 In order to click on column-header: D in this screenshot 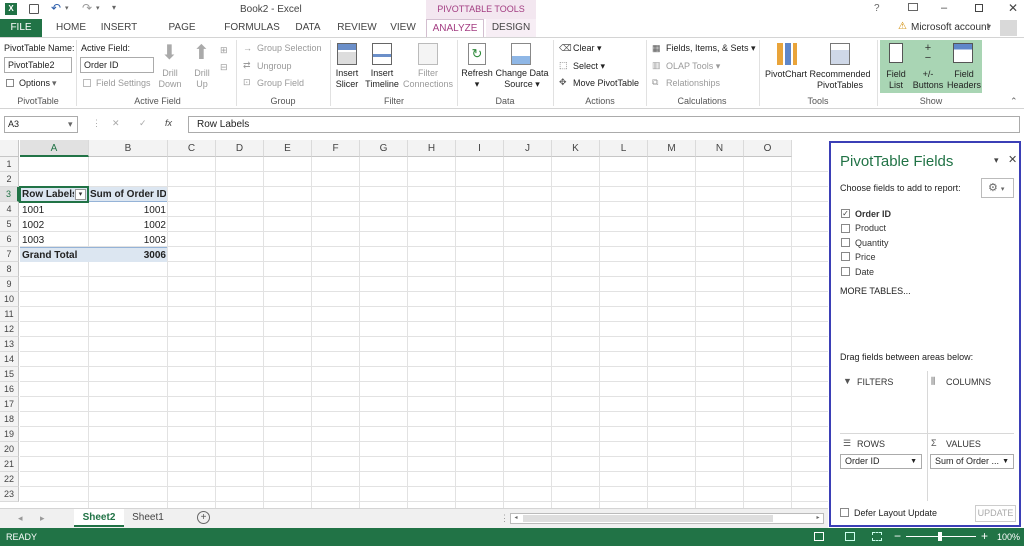, I will do `click(240, 148)`.